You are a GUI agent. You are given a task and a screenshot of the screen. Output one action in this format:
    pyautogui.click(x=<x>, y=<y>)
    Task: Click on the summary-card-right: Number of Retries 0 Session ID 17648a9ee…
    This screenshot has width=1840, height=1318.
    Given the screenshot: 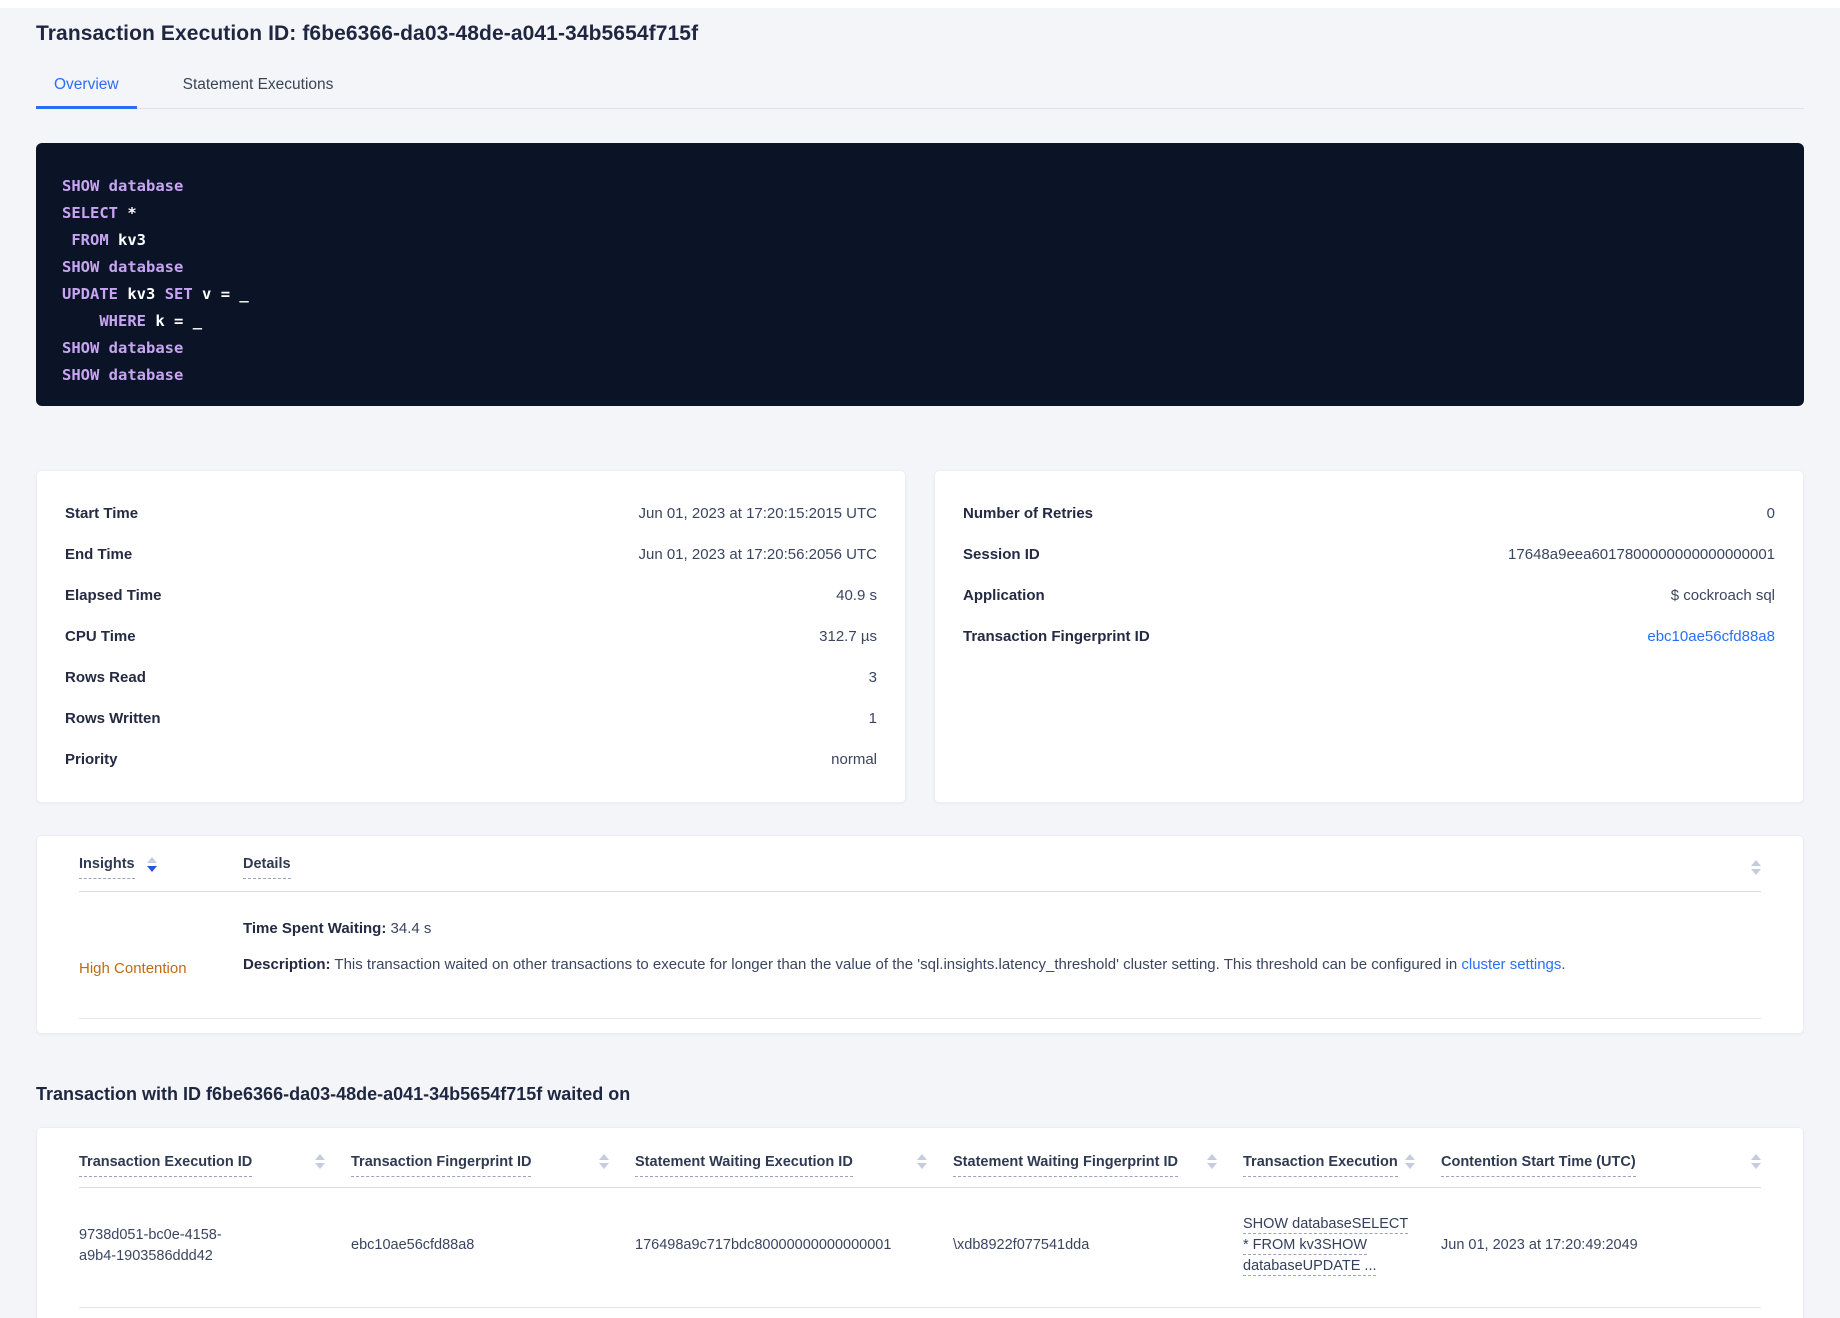 What is the action you would take?
    pyautogui.click(x=1369, y=636)
    